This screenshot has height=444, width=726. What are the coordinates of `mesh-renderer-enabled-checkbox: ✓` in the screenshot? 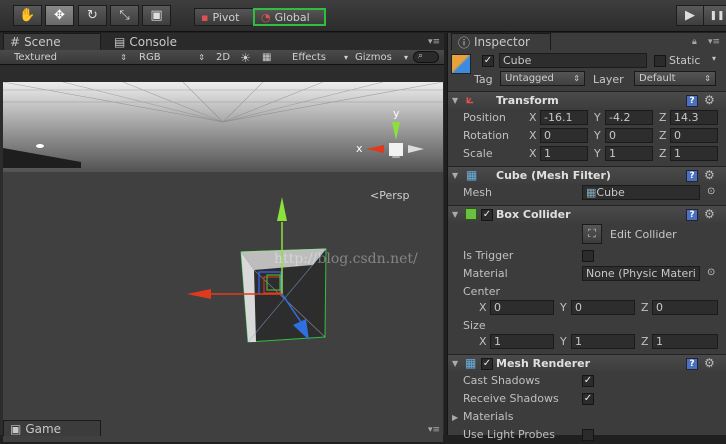 It's located at (487, 364).